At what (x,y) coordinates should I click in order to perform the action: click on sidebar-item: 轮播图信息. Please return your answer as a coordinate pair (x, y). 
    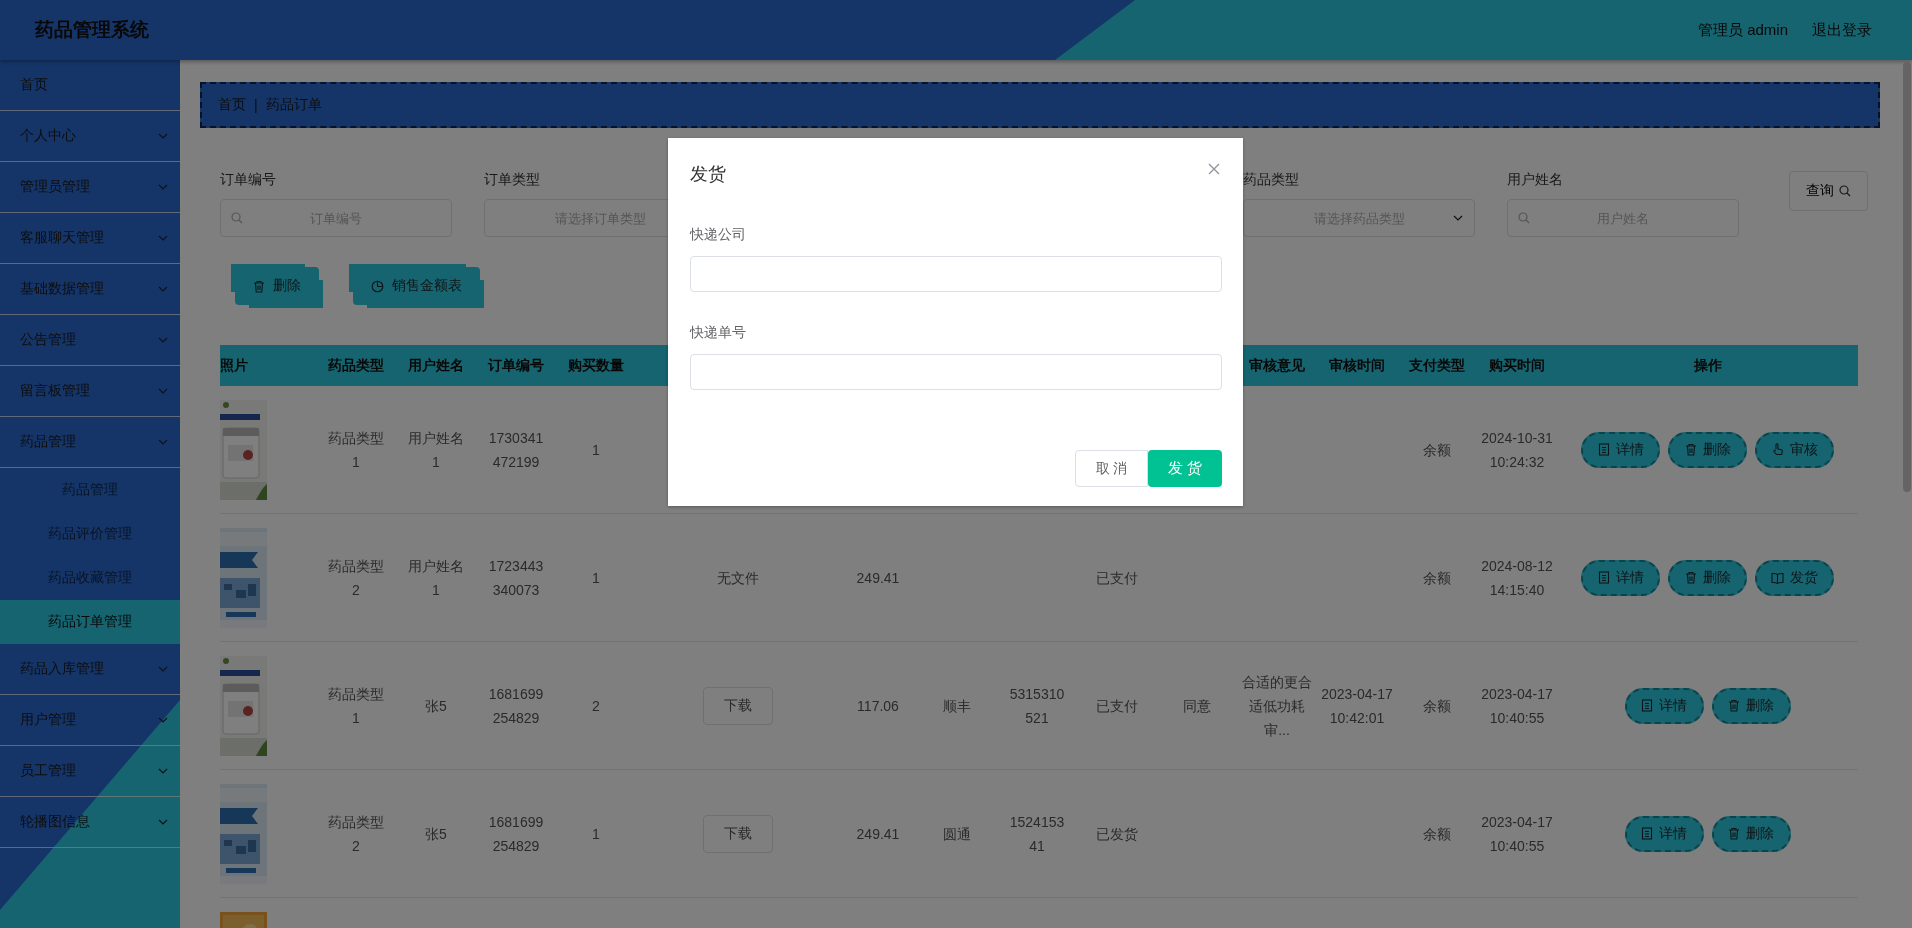
    Looking at the image, I should click on (90, 822).